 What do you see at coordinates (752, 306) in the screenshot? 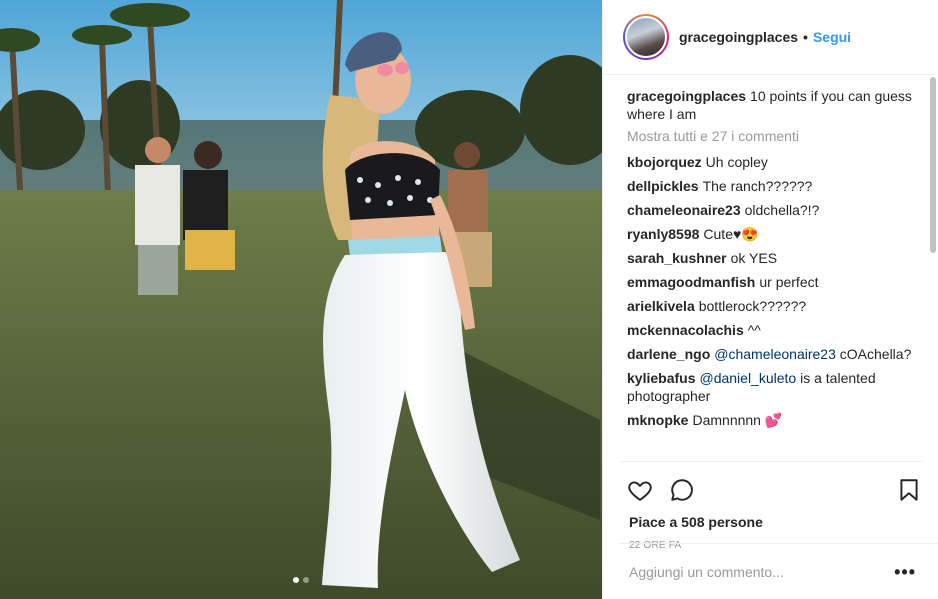
I see `comment-text: bottlerock??????` at bounding box center [752, 306].